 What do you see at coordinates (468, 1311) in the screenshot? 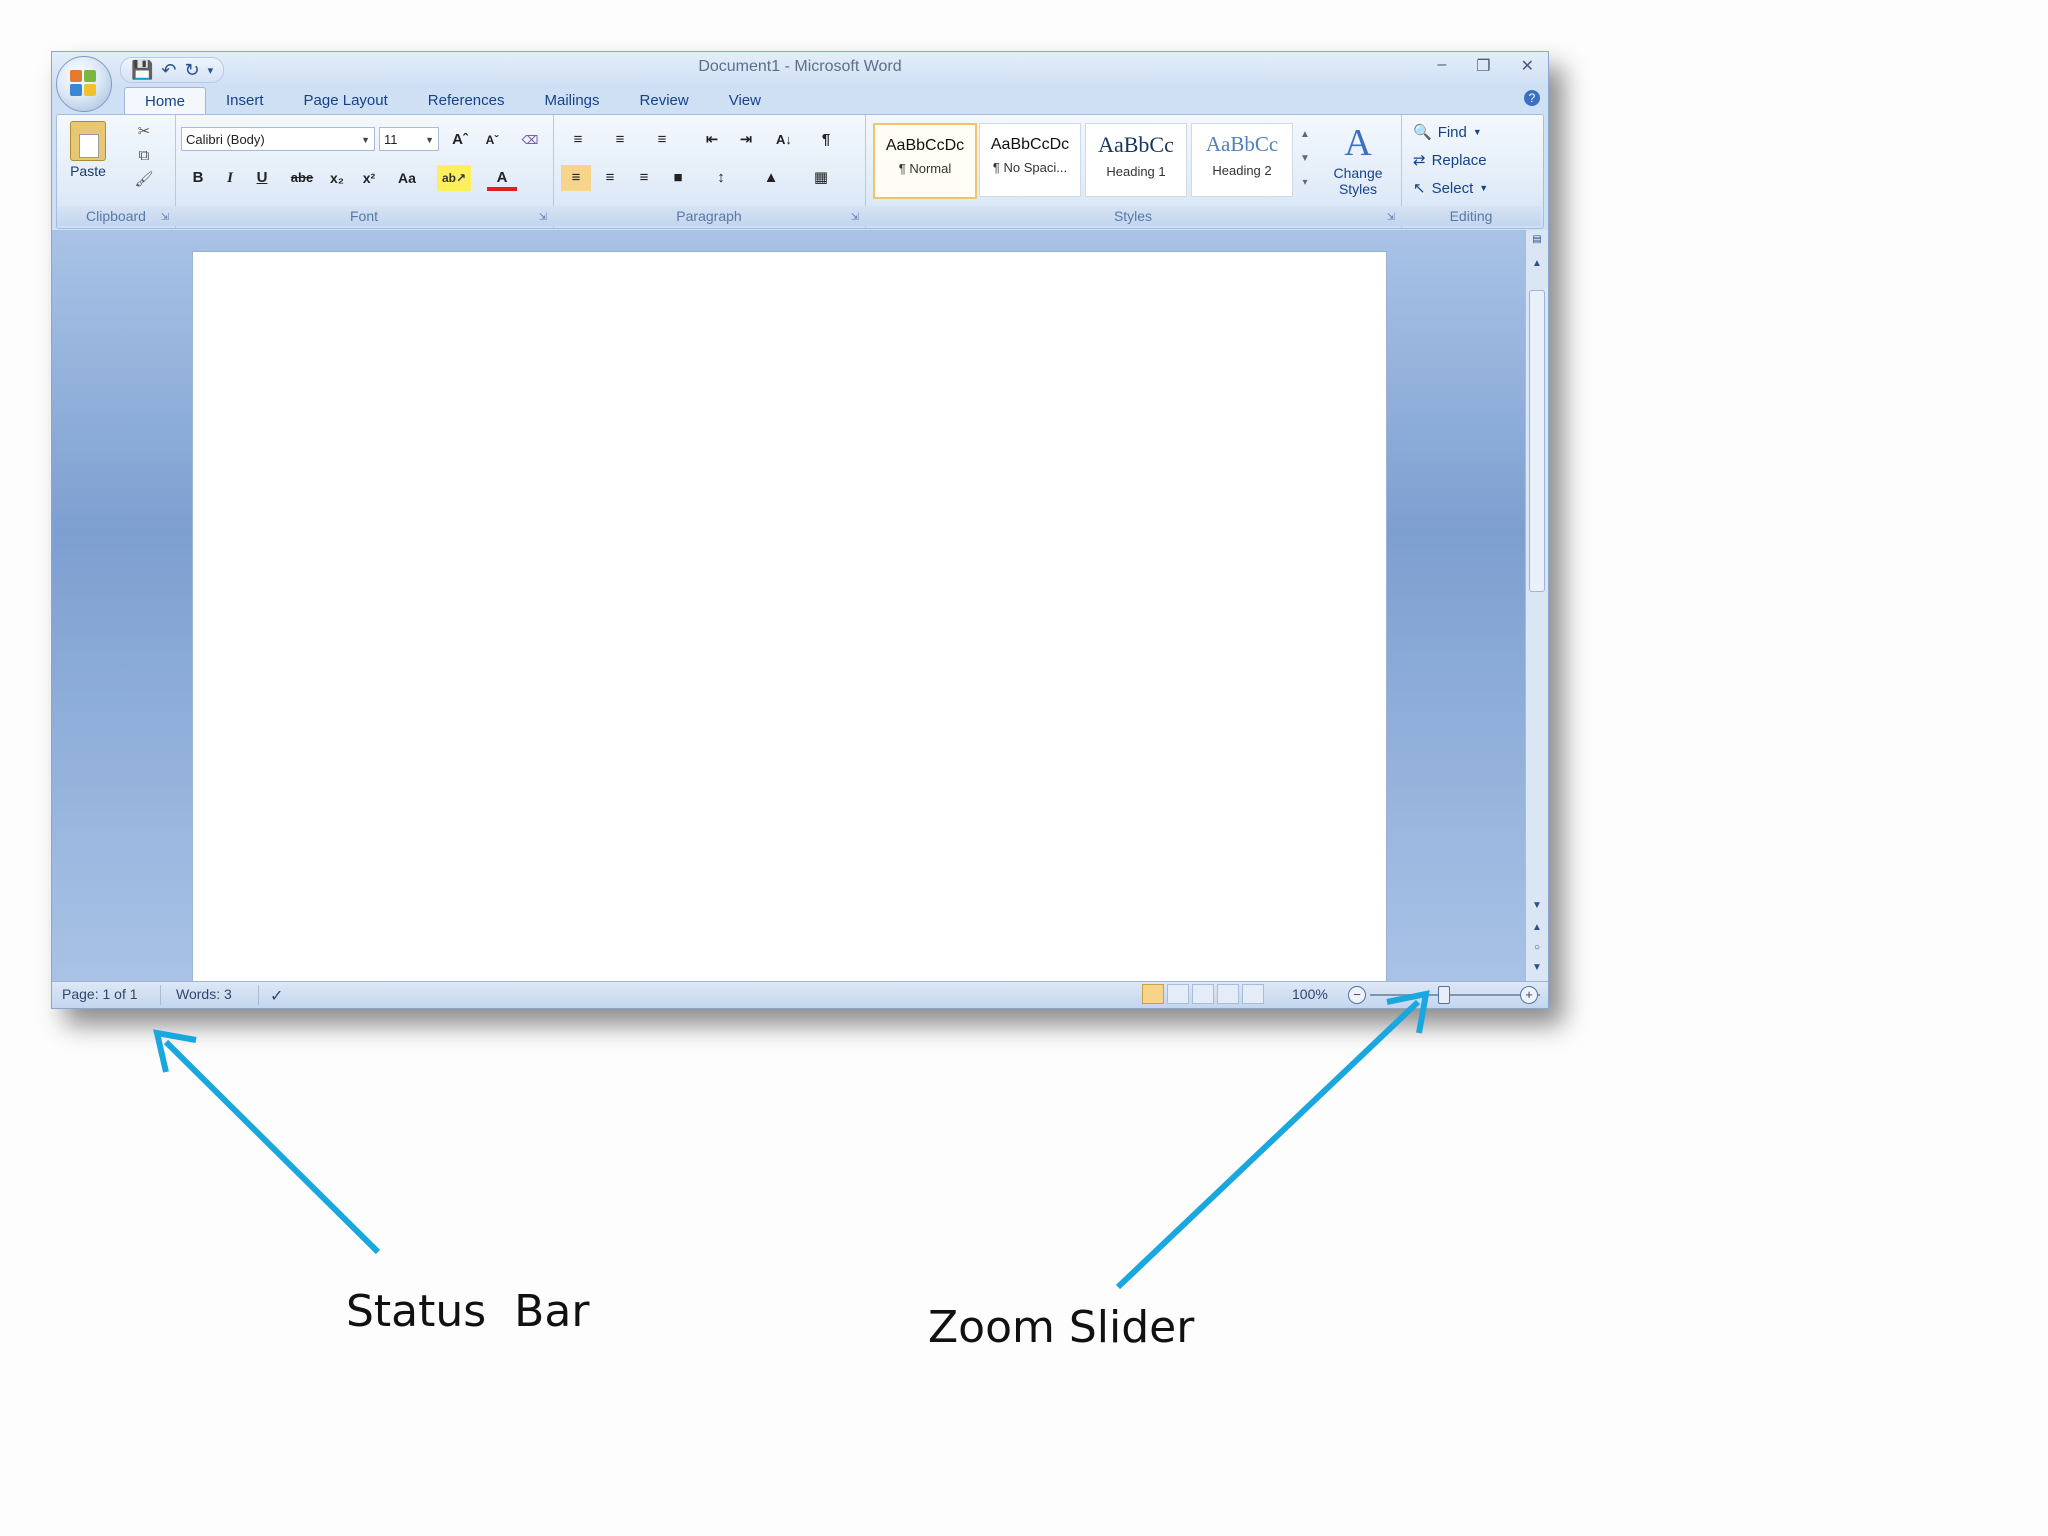
I see `status-bar-annotation: Status Bar` at bounding box center [468, 1311].